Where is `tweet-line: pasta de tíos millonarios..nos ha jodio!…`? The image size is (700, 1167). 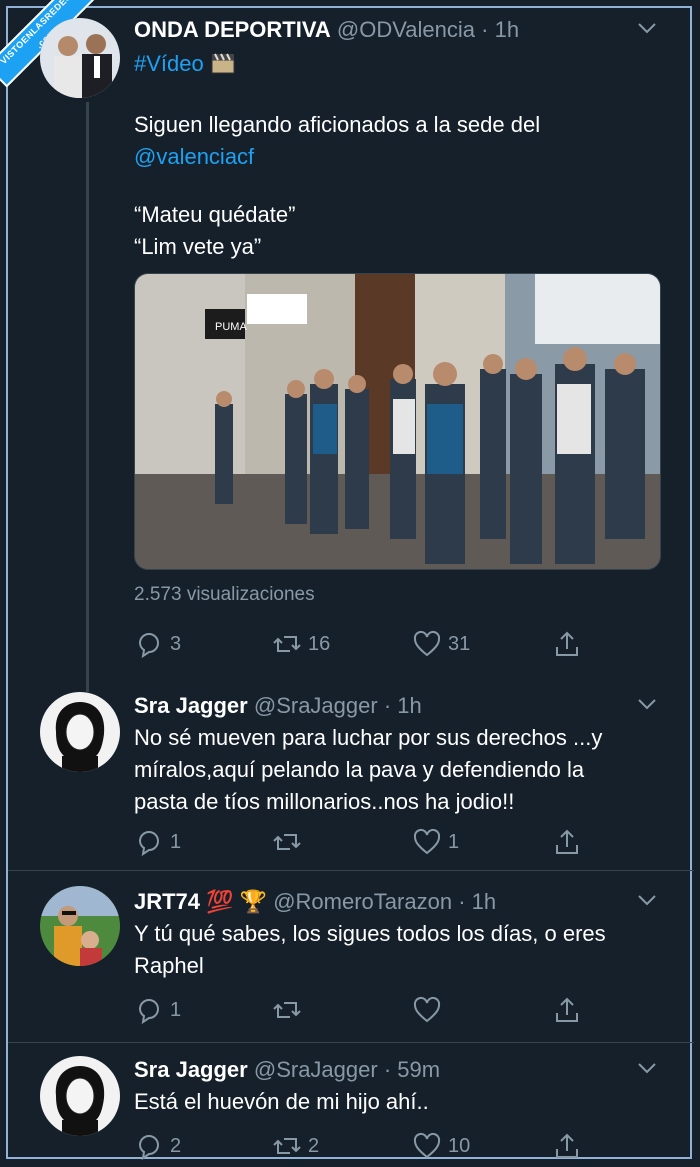
tweet-line: pasta de tíos millonarios..nos ha jodio!… is located at coordinates (324, 801).